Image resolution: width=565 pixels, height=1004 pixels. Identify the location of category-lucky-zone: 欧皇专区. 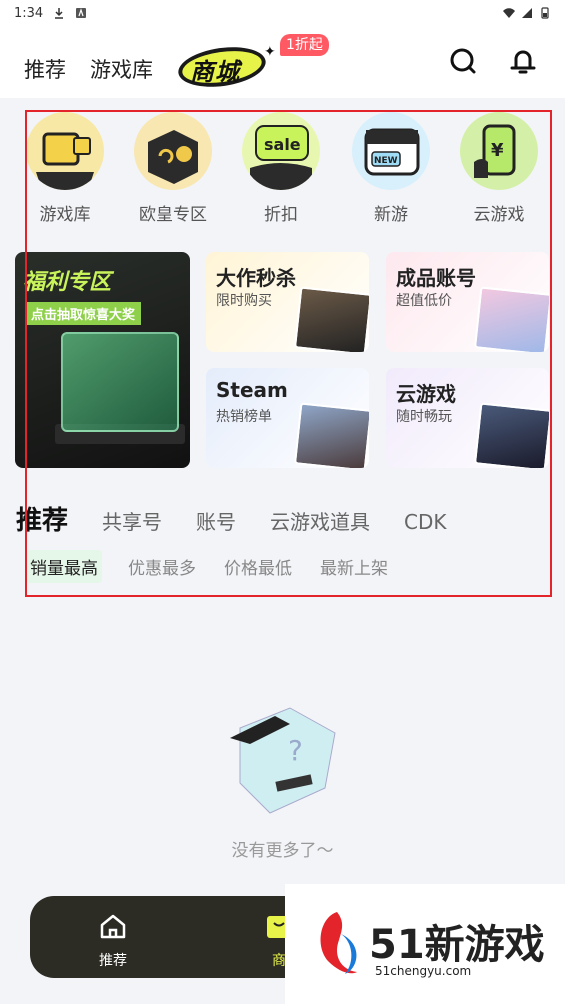
(173, 168).